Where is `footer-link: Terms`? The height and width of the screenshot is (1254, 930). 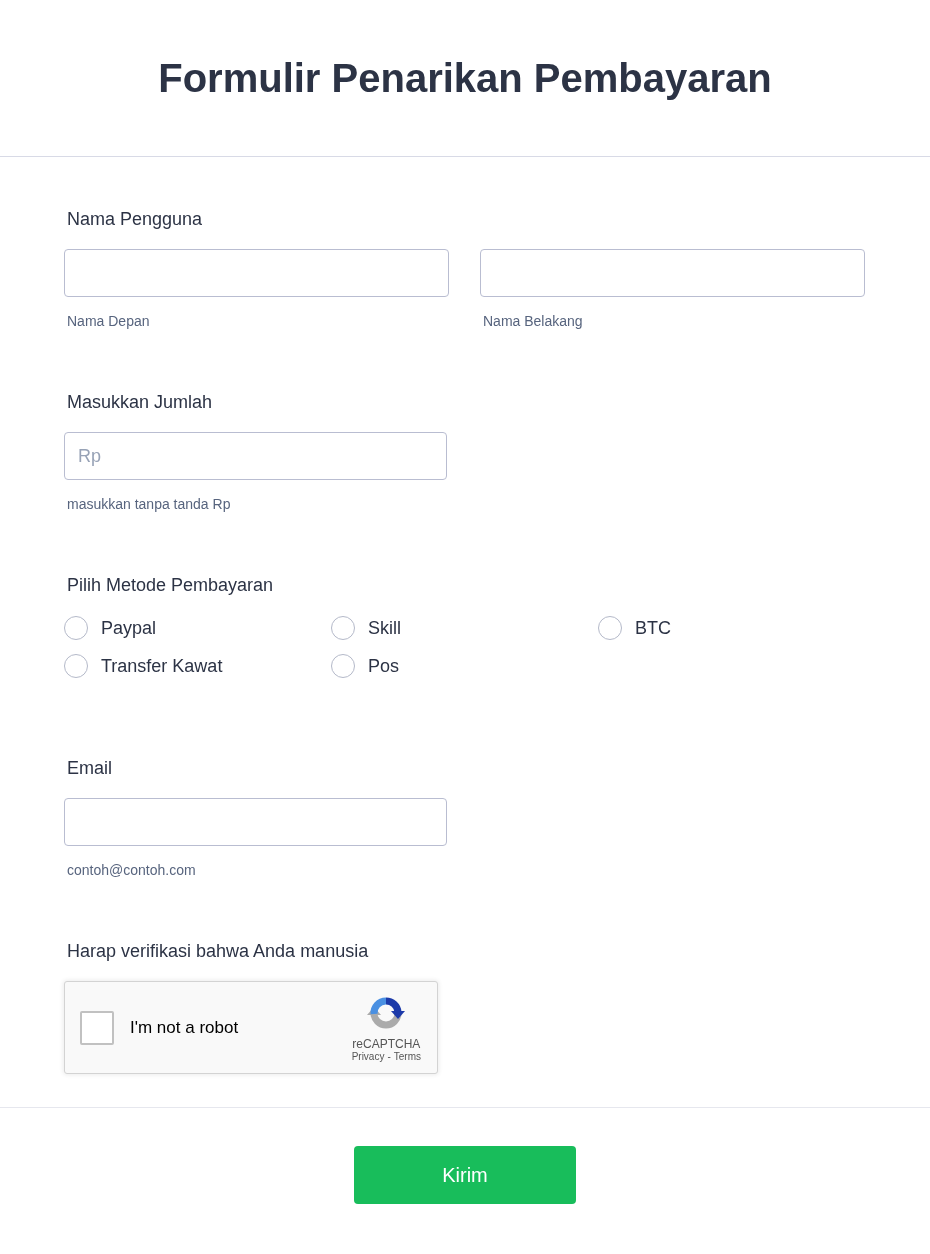 footer-link: Terms is located at coordinates (407, 1056).